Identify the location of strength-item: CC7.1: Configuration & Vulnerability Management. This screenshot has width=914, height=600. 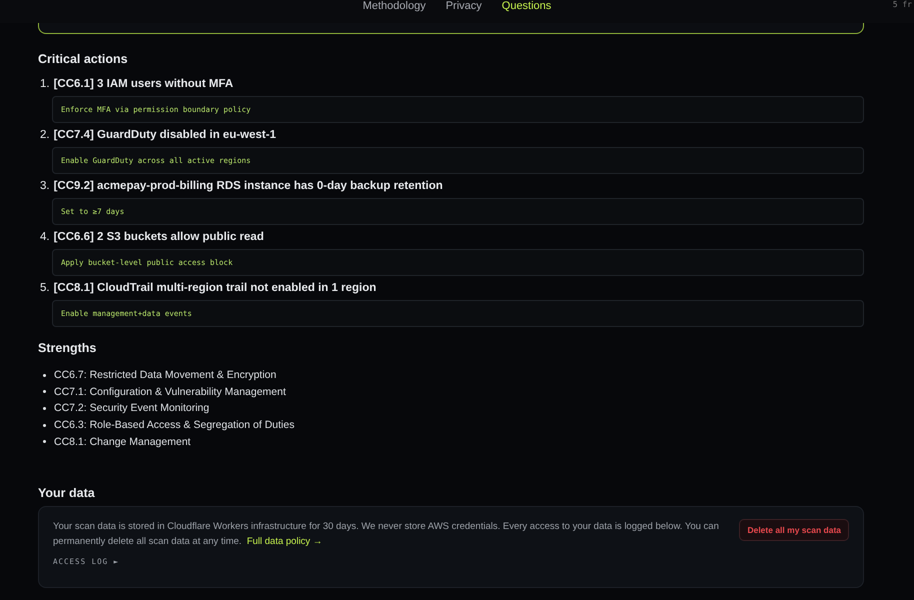
(170, 392).